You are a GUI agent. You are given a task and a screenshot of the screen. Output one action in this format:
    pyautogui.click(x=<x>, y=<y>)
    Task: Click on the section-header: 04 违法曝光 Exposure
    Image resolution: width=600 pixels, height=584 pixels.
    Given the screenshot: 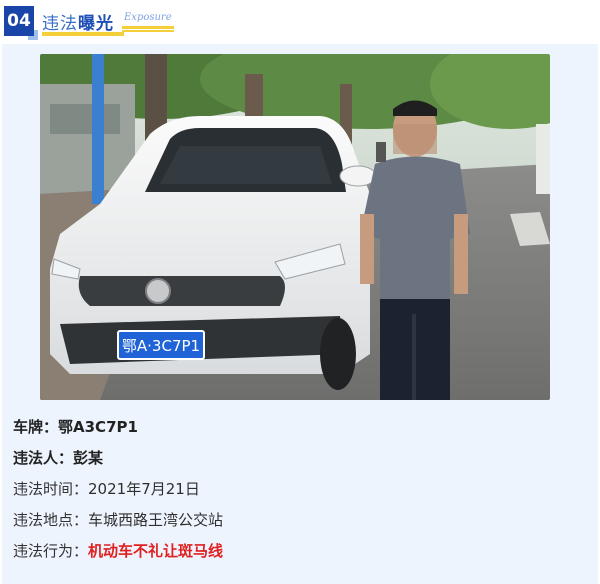 What is the action you would take?
    pyautogui.click(x=300, y=22)
    